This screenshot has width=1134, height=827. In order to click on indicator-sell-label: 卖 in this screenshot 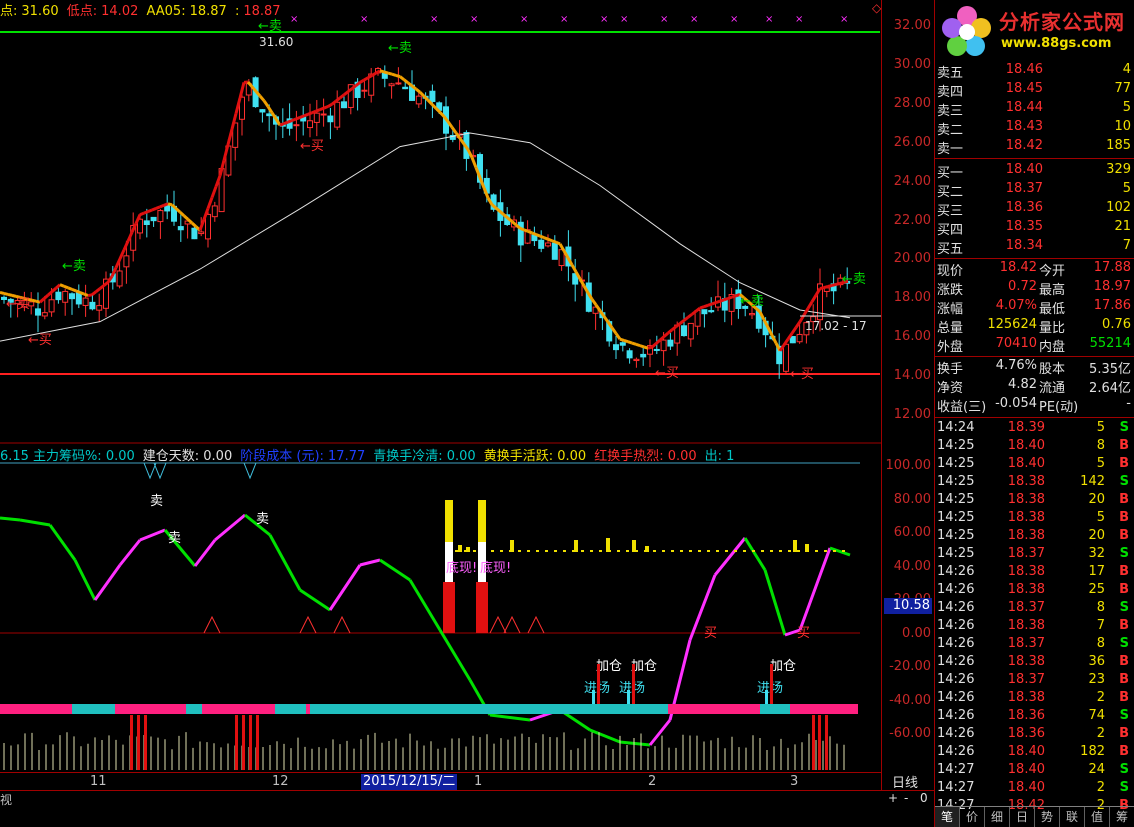, I will do `click(174, 538)`.